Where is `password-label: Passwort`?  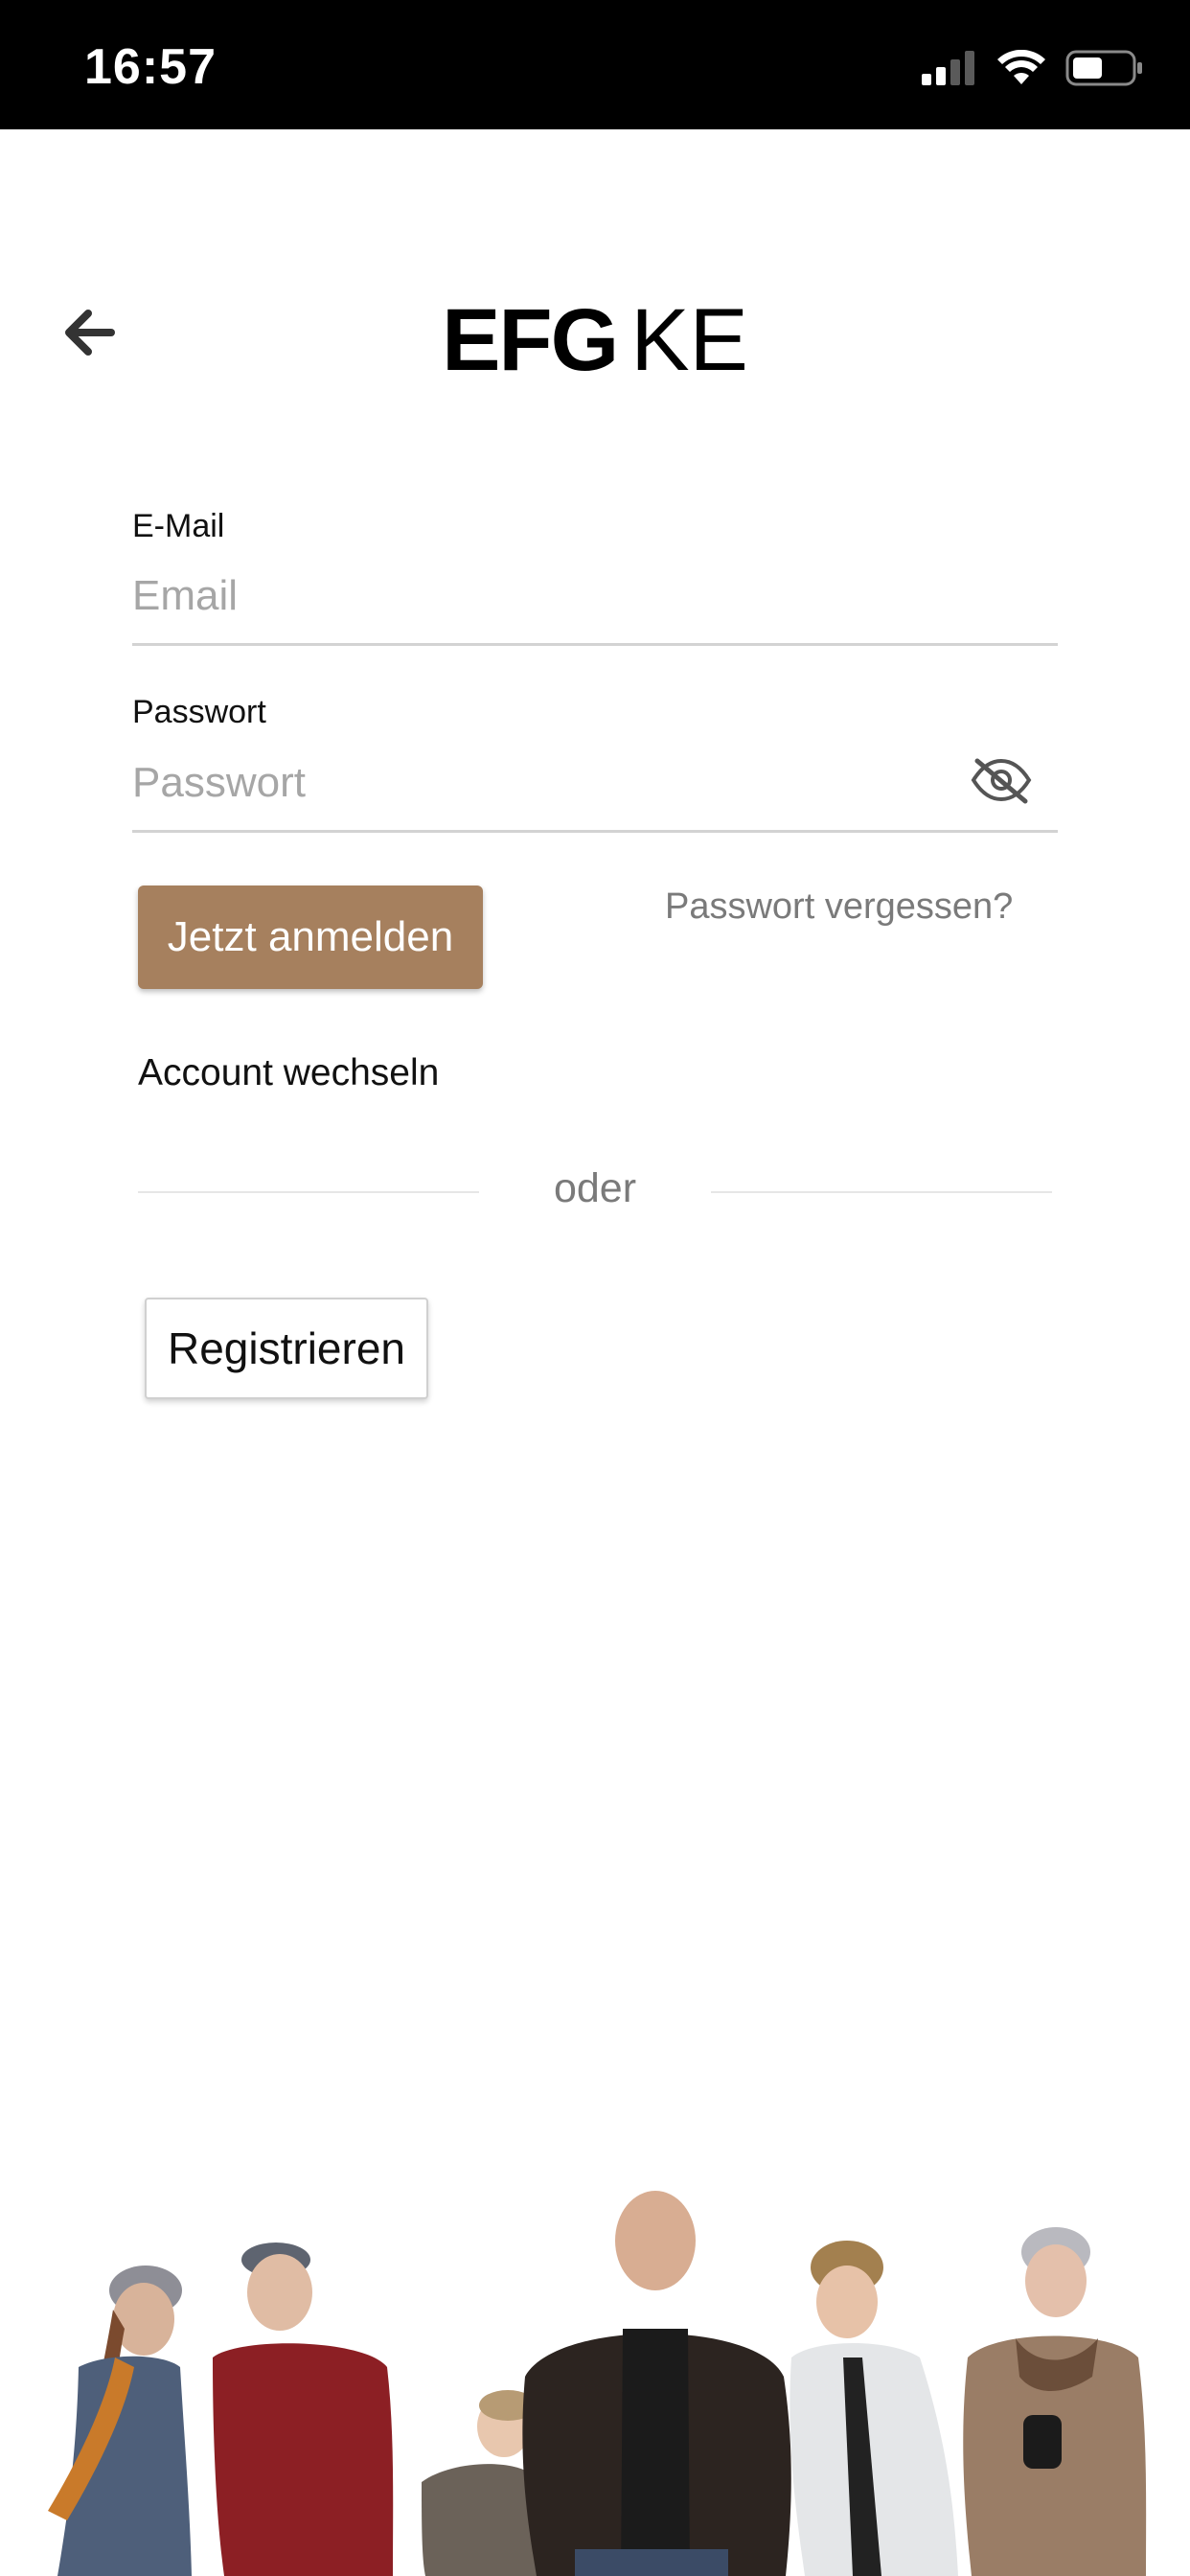
password-label: Passwort is located at coordinates (199, 712).